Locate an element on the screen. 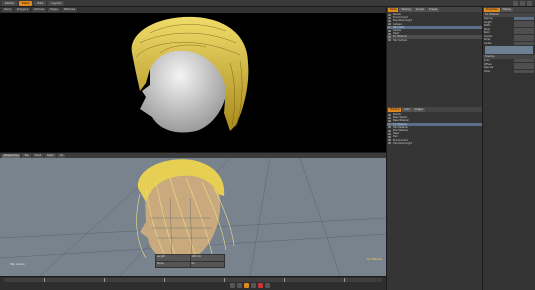 This screenshot has height=290, width=535. tool-hud: Length 100 mm Strips On is located at coordinates (190, 261).